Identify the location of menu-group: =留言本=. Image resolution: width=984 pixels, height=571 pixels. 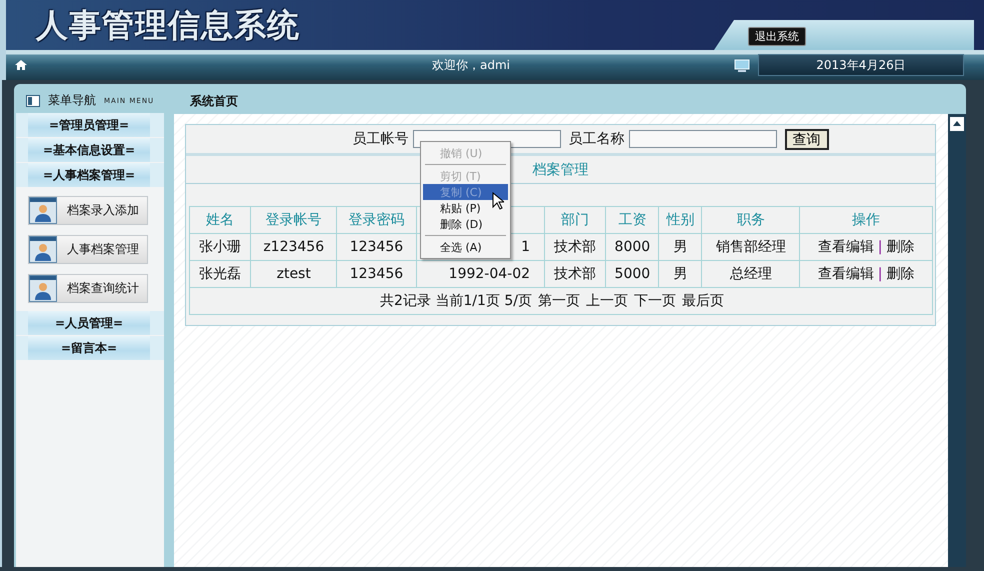
(90, 348).